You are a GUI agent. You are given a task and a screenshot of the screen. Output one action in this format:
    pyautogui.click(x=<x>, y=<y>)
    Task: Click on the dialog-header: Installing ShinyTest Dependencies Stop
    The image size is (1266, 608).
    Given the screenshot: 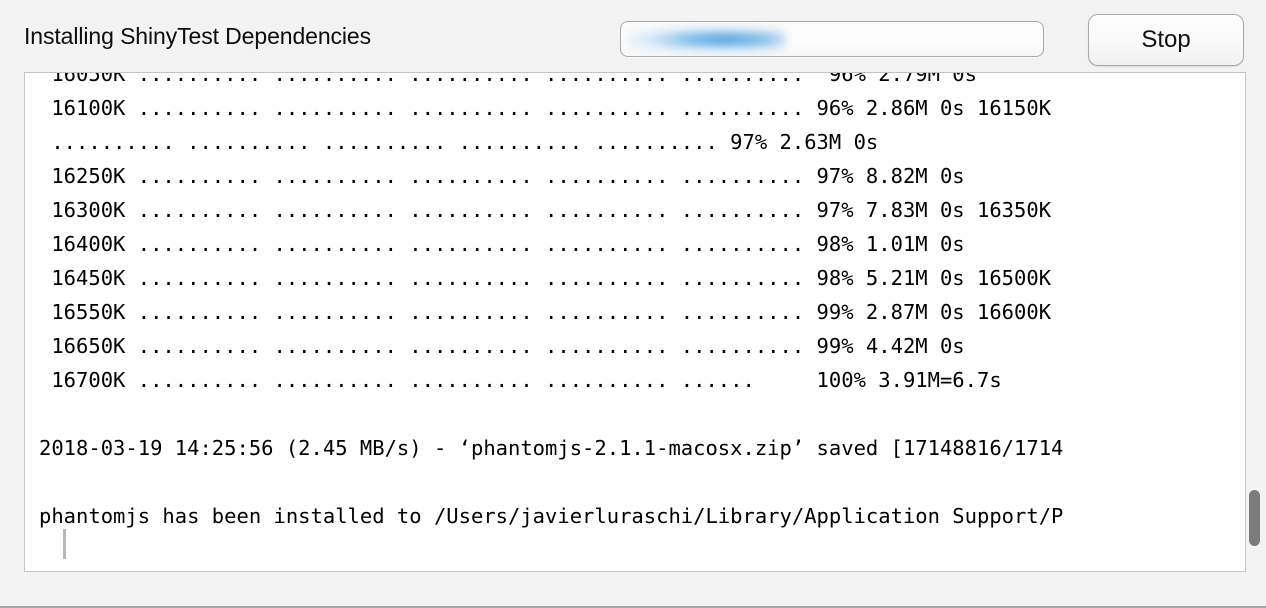 What is the action you would take?
    pyautogui.click(x=633, y=36)
    